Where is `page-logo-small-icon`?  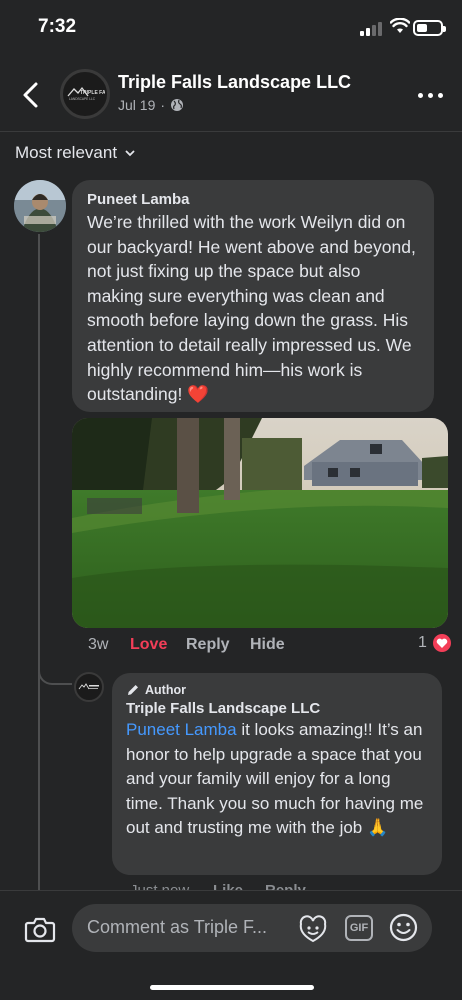
page-logo-small-icon is located at coordinates (88, 686).